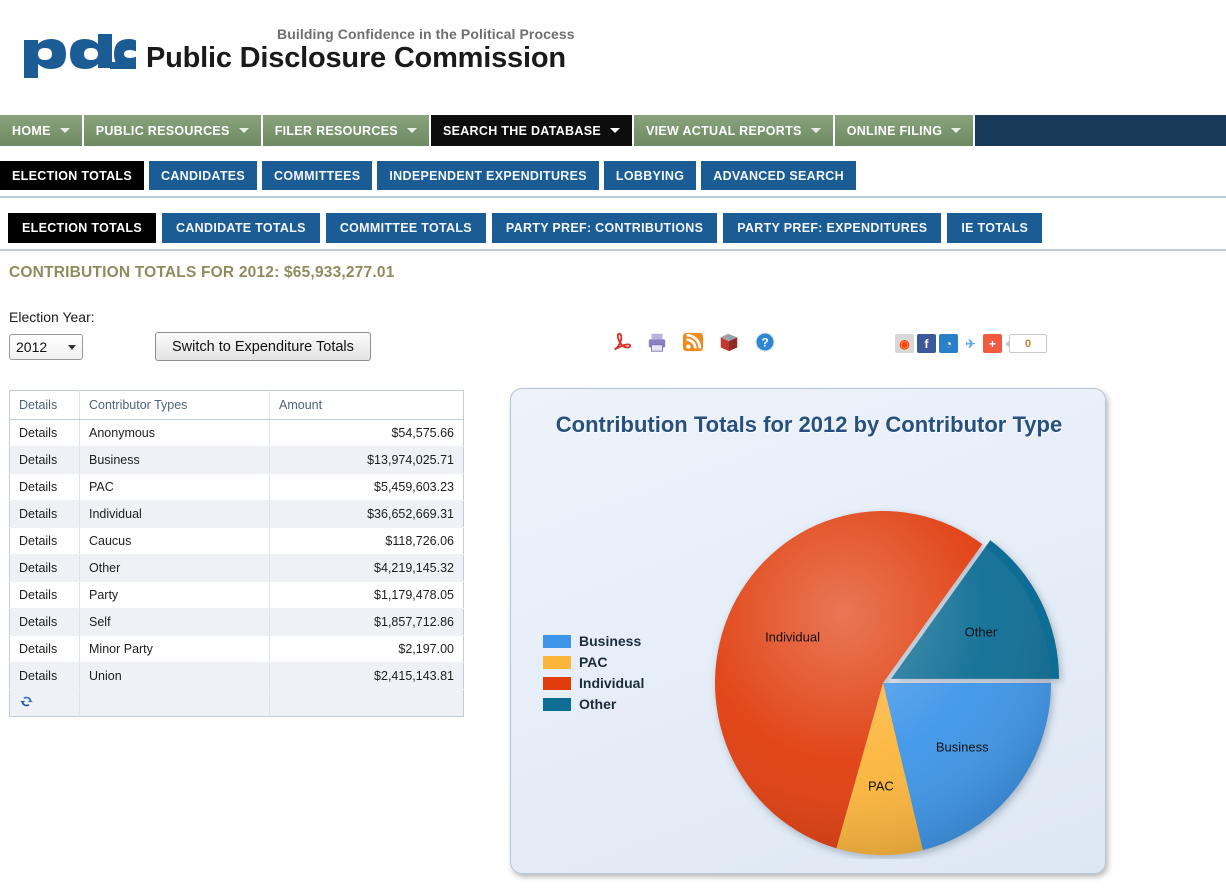 This screenshot has height=893, width=1226. I want to click on amount-cell: $1,179,478.05, so click(366, 595).